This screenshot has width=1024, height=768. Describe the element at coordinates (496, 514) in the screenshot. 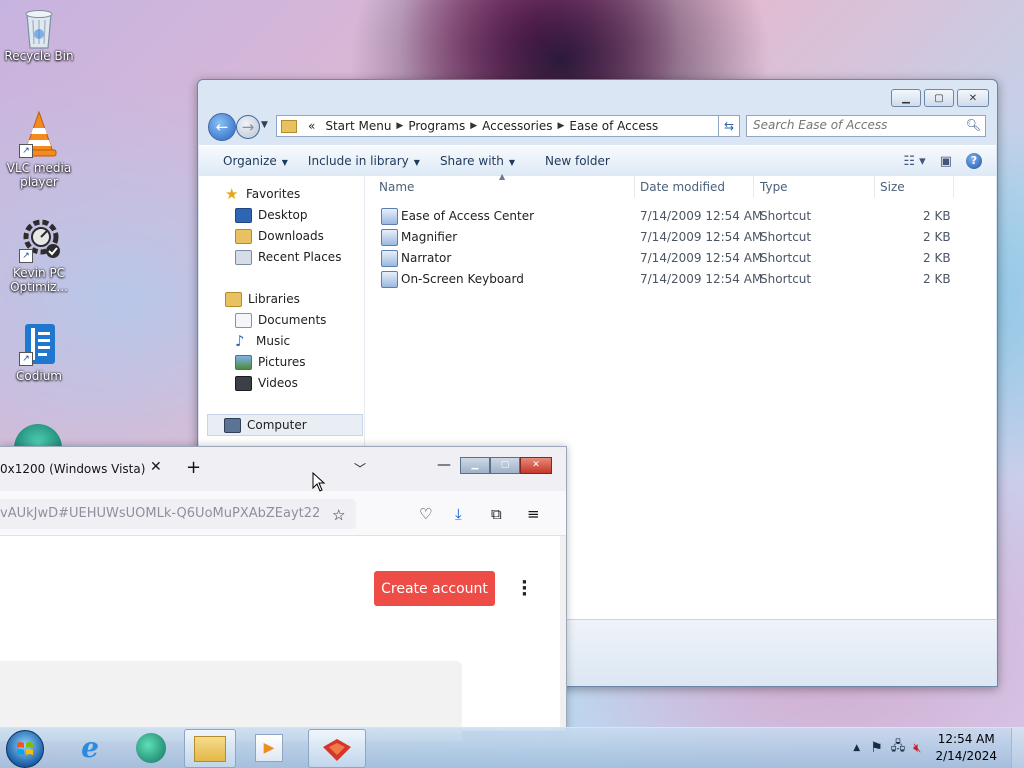

I see `extensions-icon: ⧉` at that location.